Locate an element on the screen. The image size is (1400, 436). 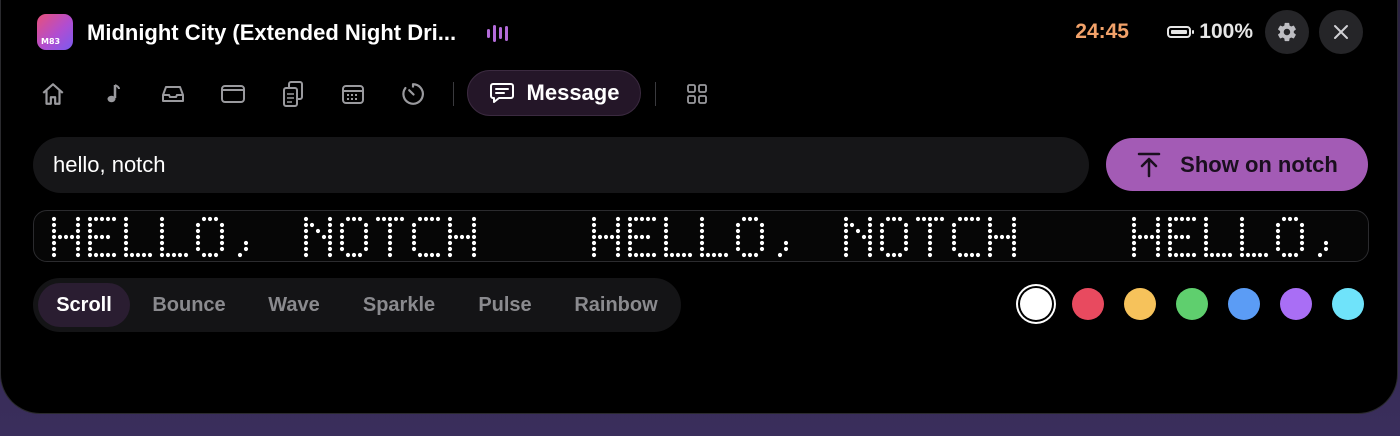
timer-readout: 24:45 is located at coordinates (1102, 31).